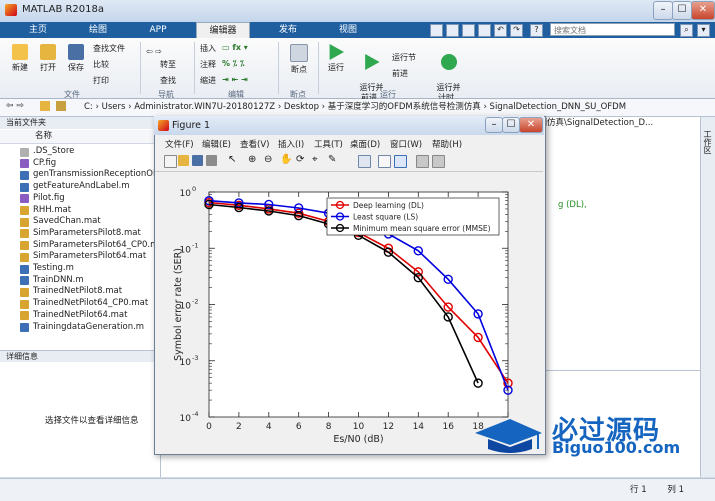 The width and height of the screenshot is (715, 501). What do you see at coordinates (170, 161) in the screenshot?
I see `new-figure-icon` at bounding box center [170, 161].